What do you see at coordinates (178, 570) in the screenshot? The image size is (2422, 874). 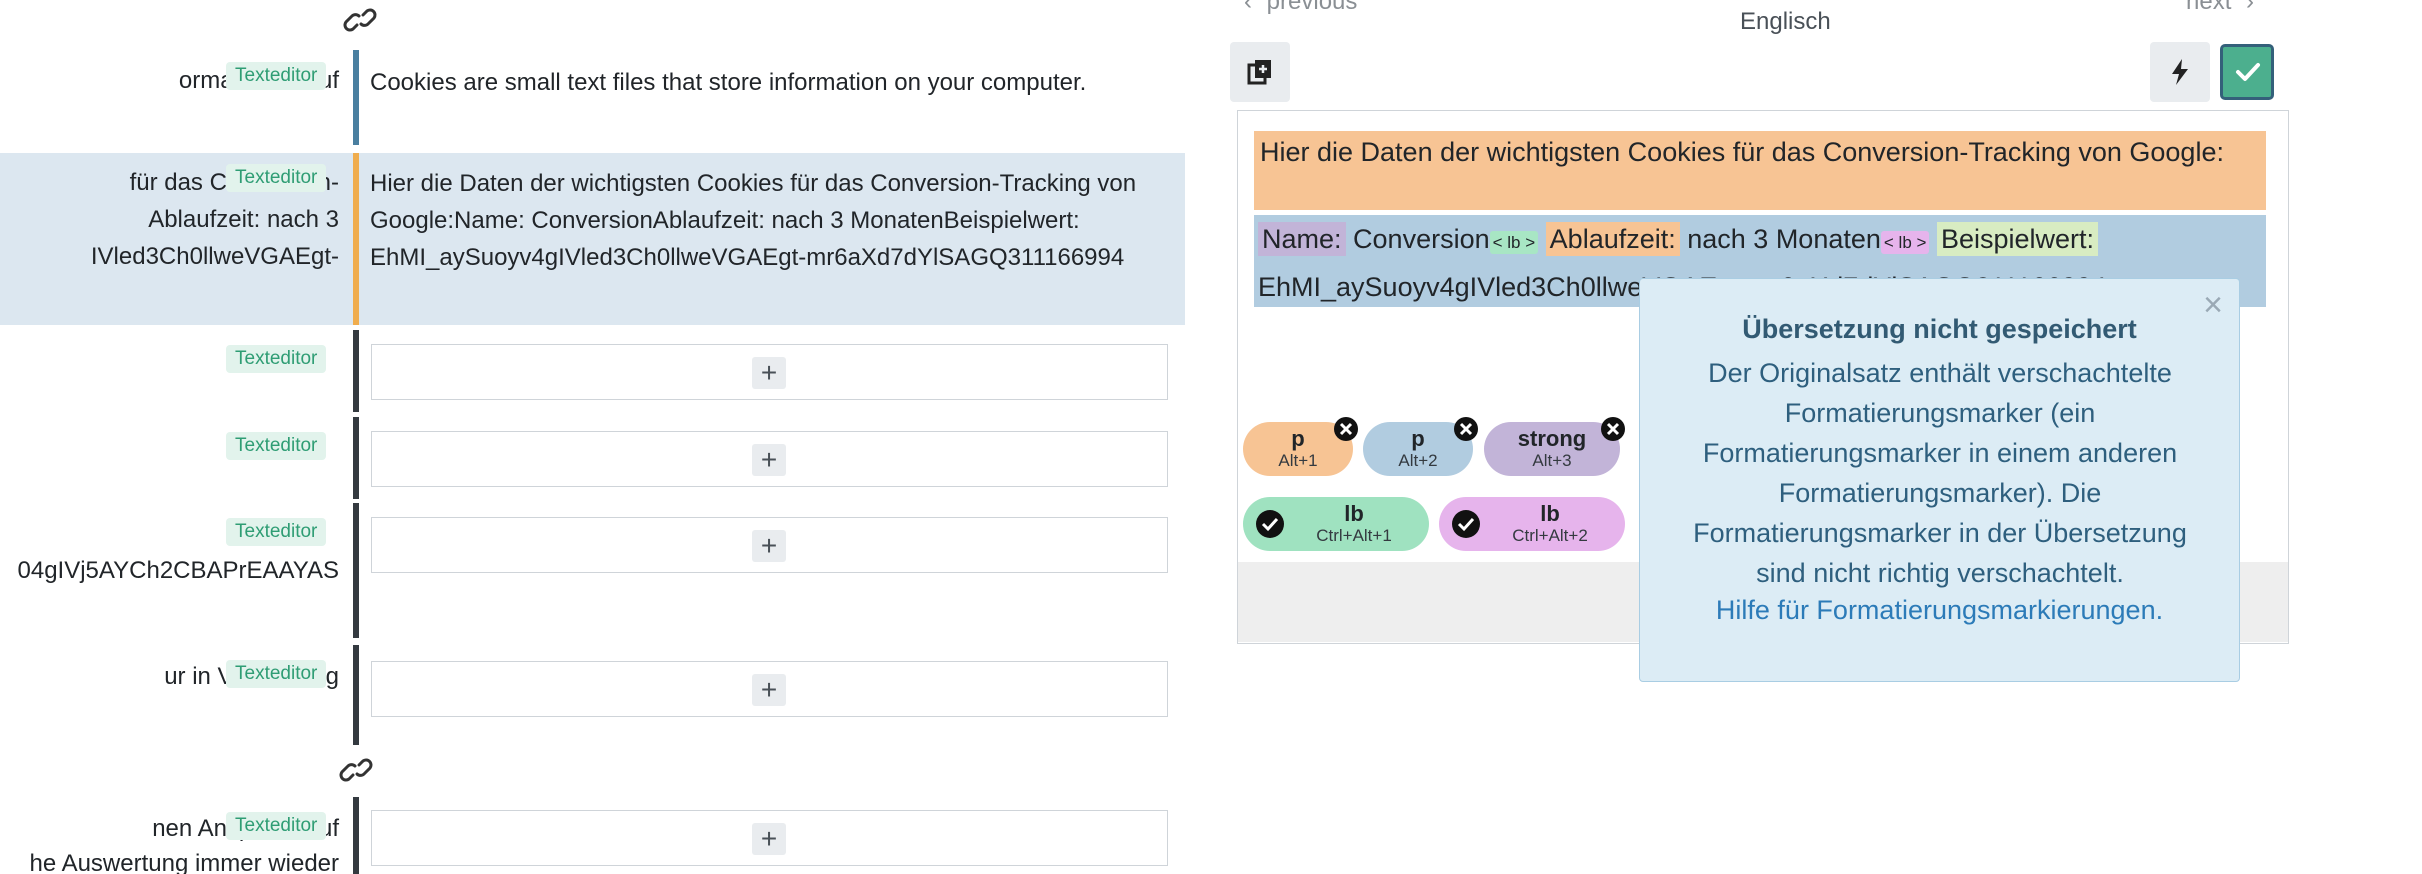 I see `source-text: 04gIVj5AYCh2CBAPrEAAYAS` at bounding box center [178, 570].